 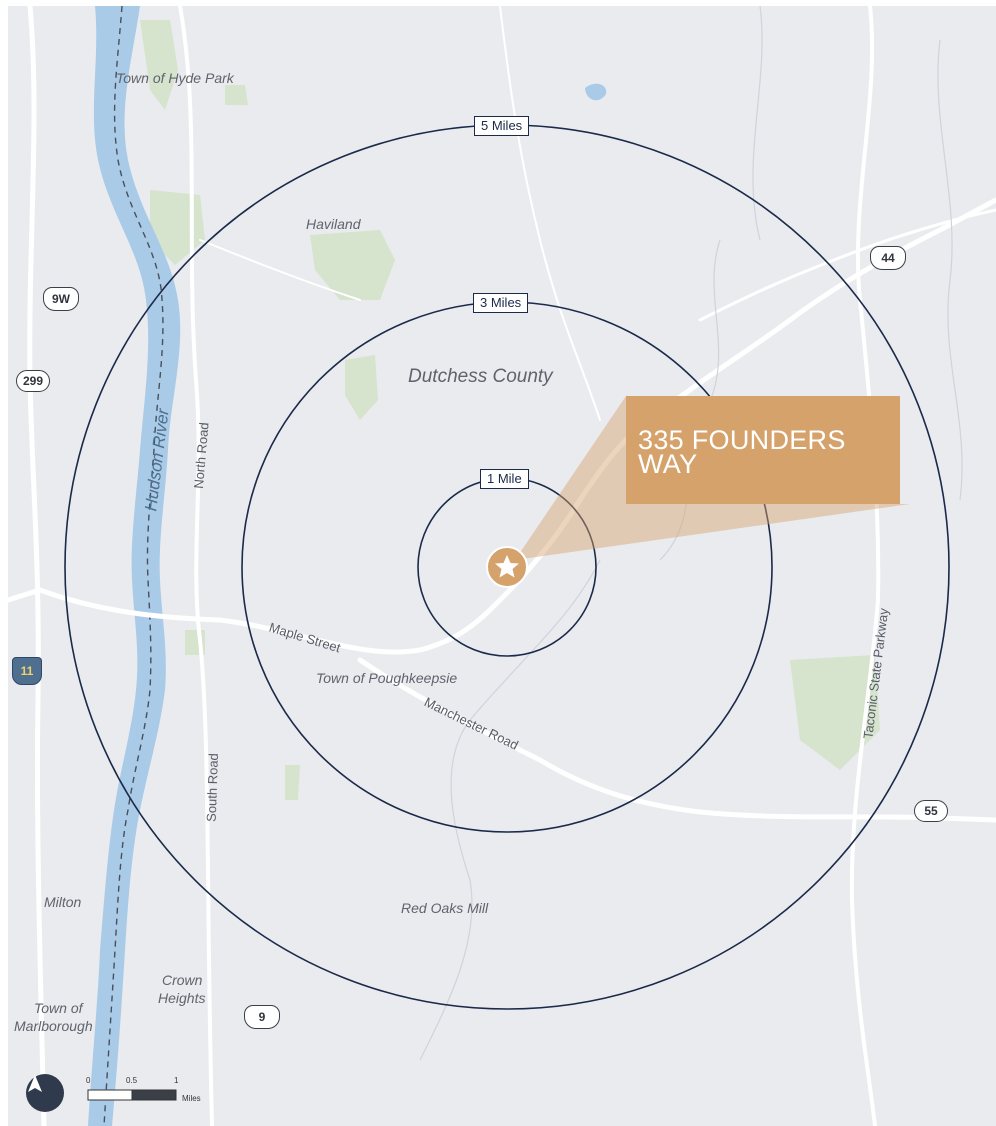 I want to click on route-shield-299: 299, so click(x=33, y=381).